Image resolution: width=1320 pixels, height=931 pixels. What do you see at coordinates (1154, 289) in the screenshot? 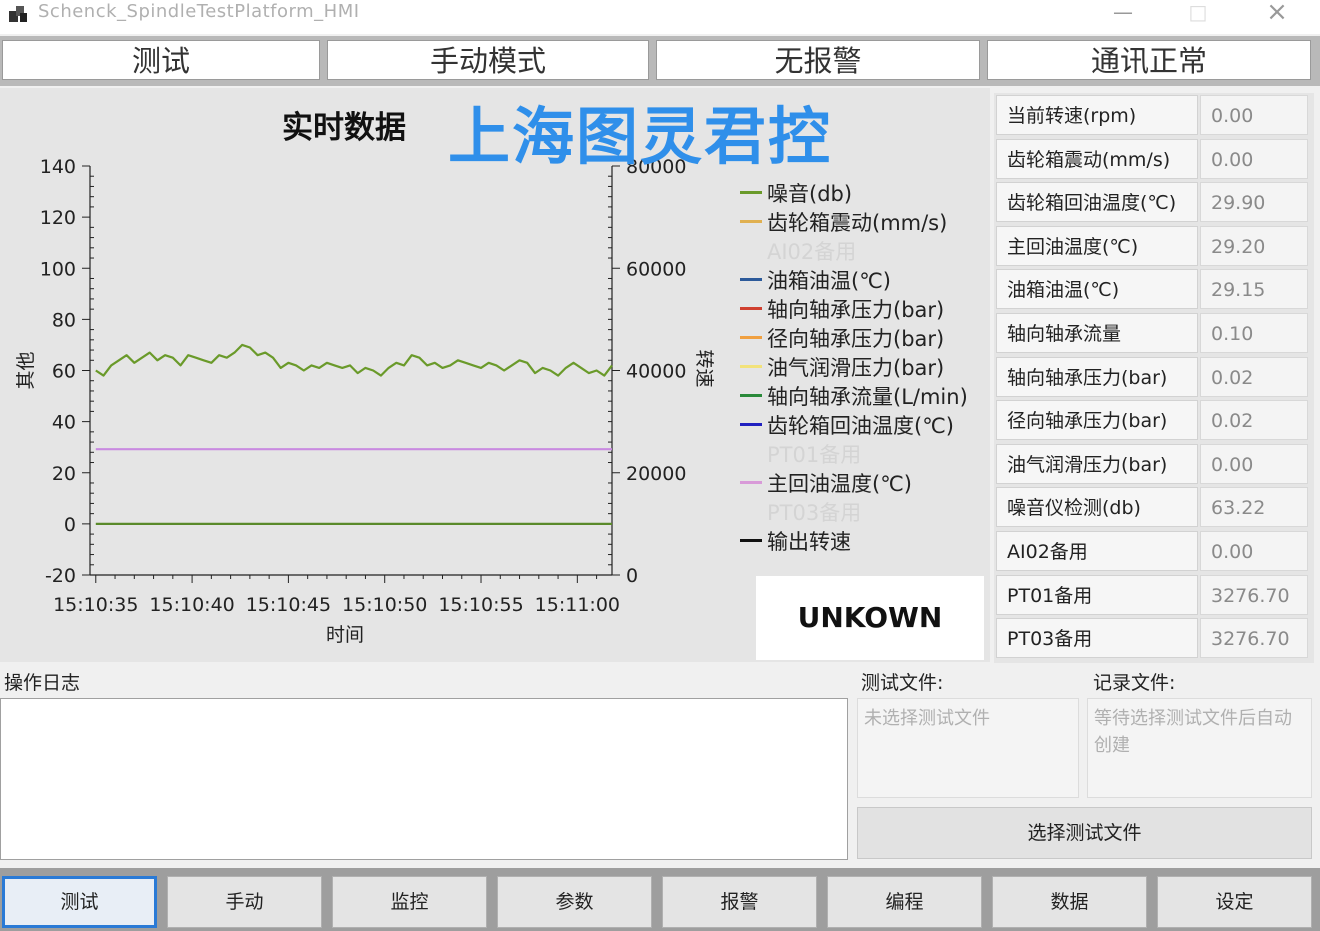
I see `reading-row: 油箱油温(℃) 29.15` at bounding box center [1154, 289].